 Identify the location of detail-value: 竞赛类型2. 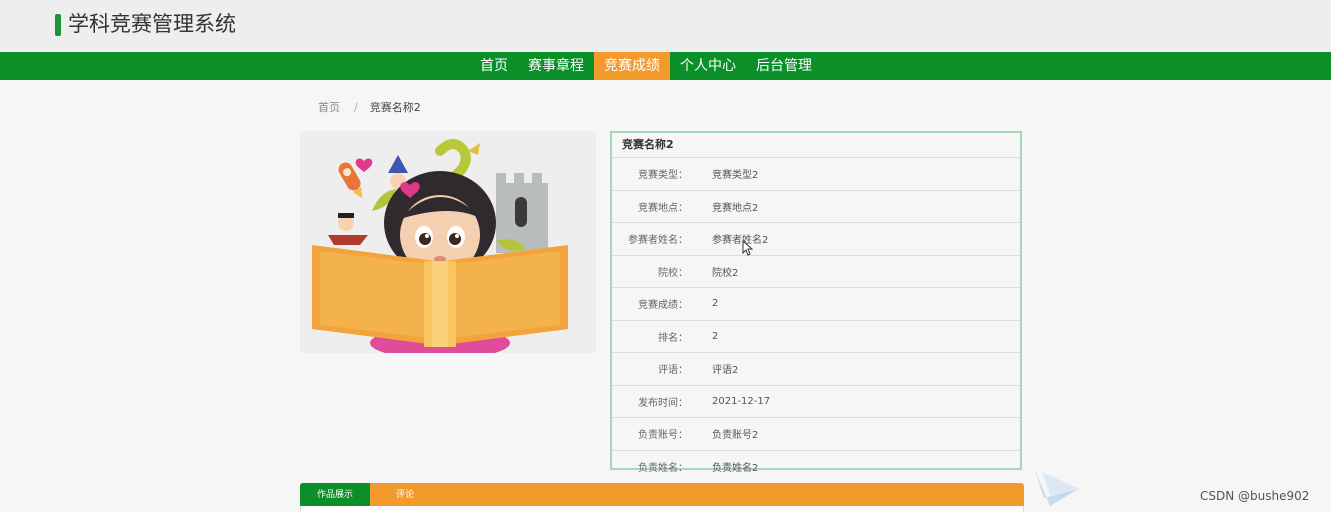
(735, 176).